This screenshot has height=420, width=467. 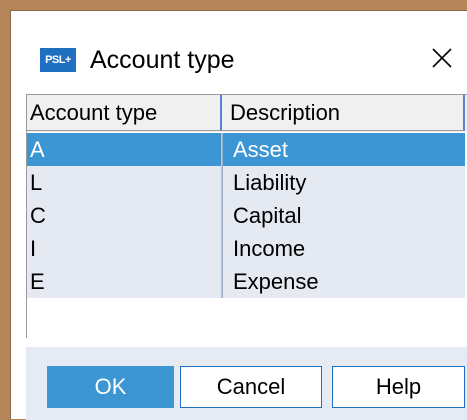 I want to click on close-button, so click(x=442, y=58).